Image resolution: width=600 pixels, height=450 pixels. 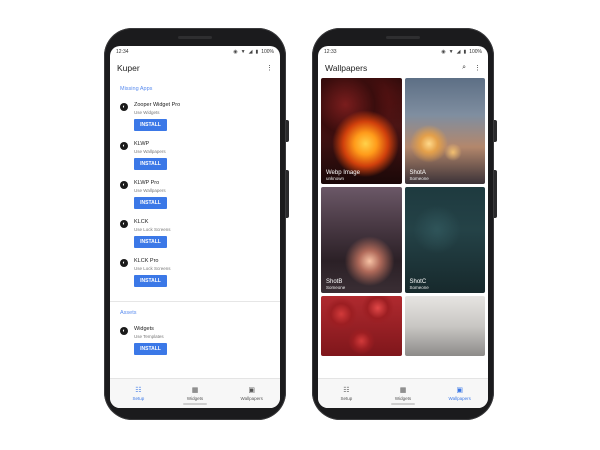 I want to click on wallpaper-tile: ShotC Someone, so click(x=444, y=240).